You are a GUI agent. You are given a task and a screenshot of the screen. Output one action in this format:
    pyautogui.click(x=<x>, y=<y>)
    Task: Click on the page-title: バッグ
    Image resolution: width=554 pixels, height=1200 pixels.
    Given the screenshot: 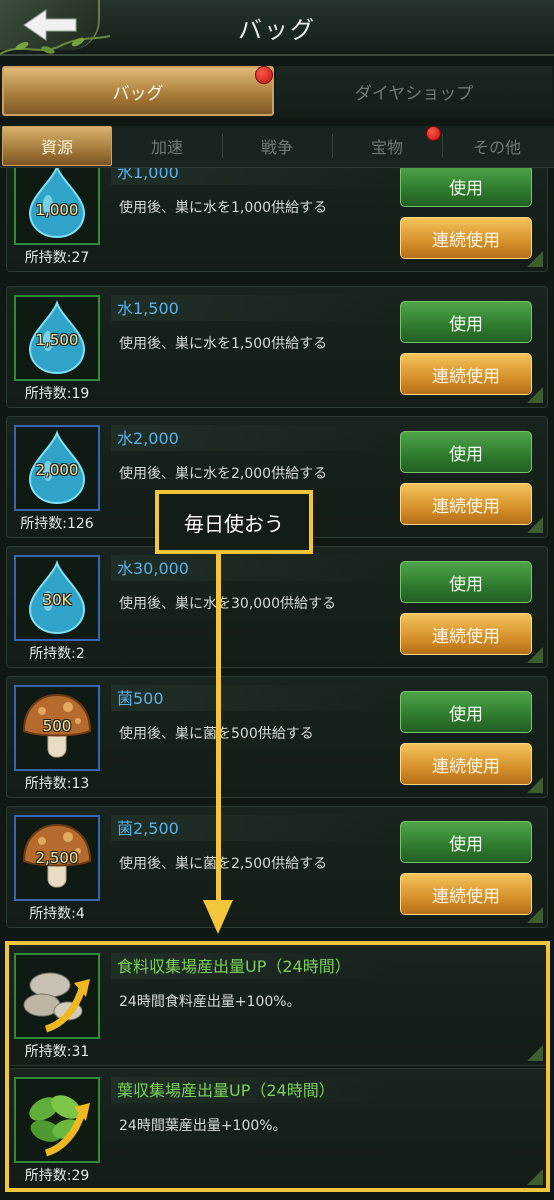 What is the action you would take?
    pyautogui.click(x=277, y=30)
    